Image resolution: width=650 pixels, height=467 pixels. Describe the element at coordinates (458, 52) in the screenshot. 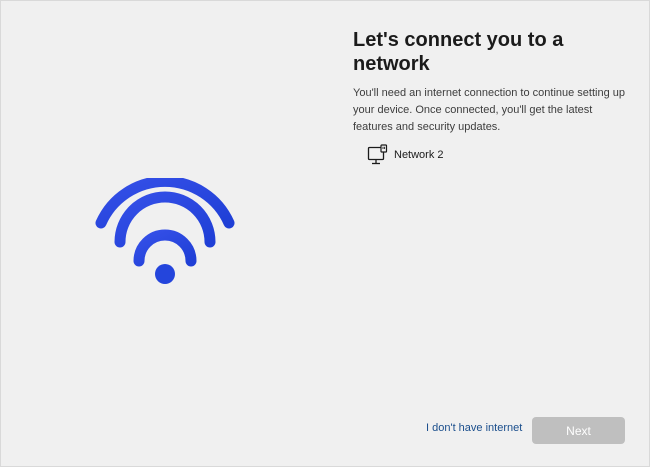

I see `page-title: Let's connect you to a network` at that location.